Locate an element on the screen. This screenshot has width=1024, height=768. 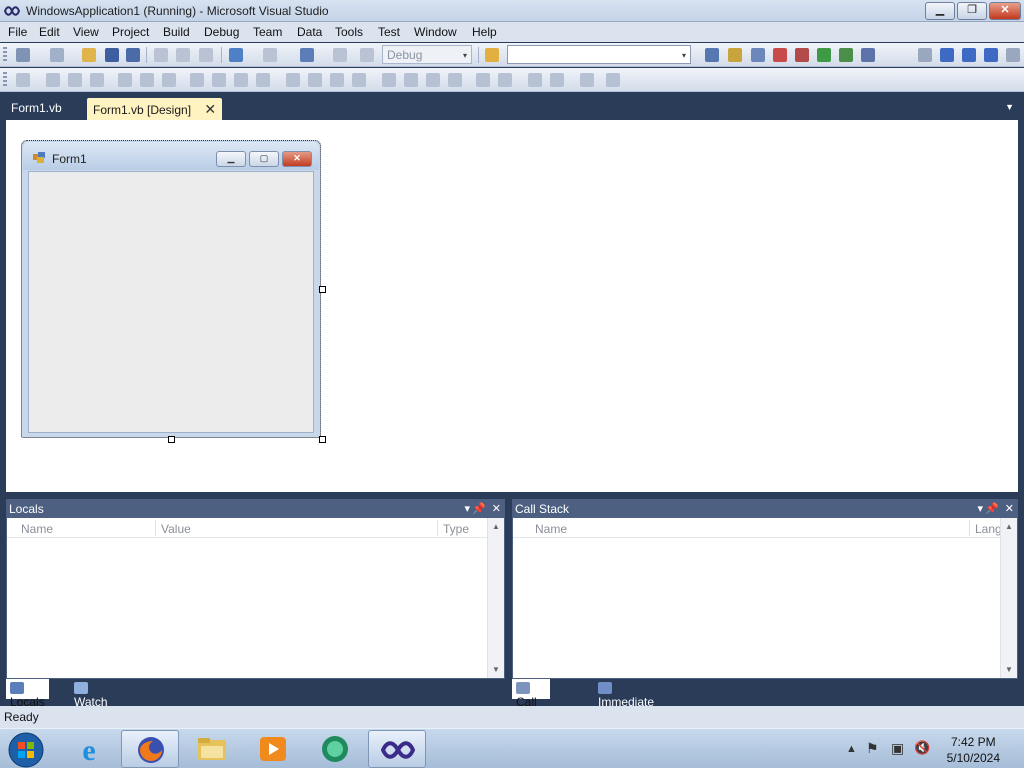
stop-debugging-icon is located at coordinates (969, 55).